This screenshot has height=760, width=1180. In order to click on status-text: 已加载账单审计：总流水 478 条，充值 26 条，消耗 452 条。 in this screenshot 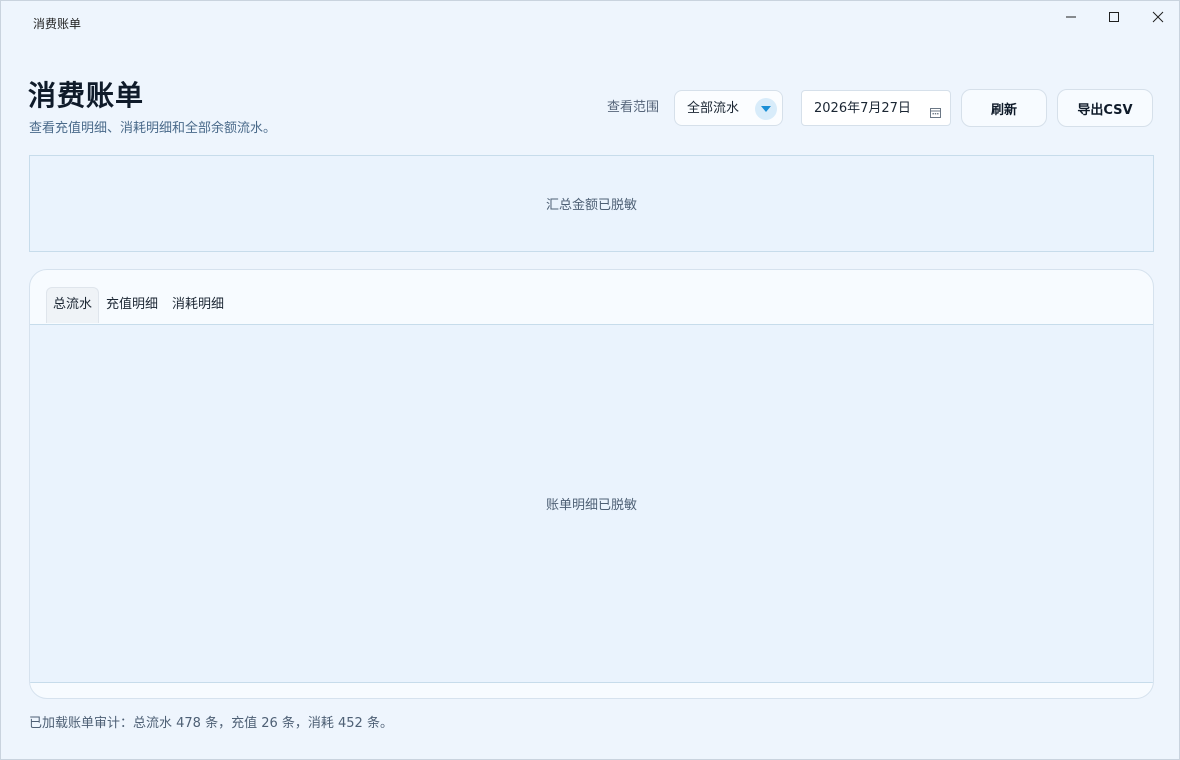, I will do `click(211, 723)`.